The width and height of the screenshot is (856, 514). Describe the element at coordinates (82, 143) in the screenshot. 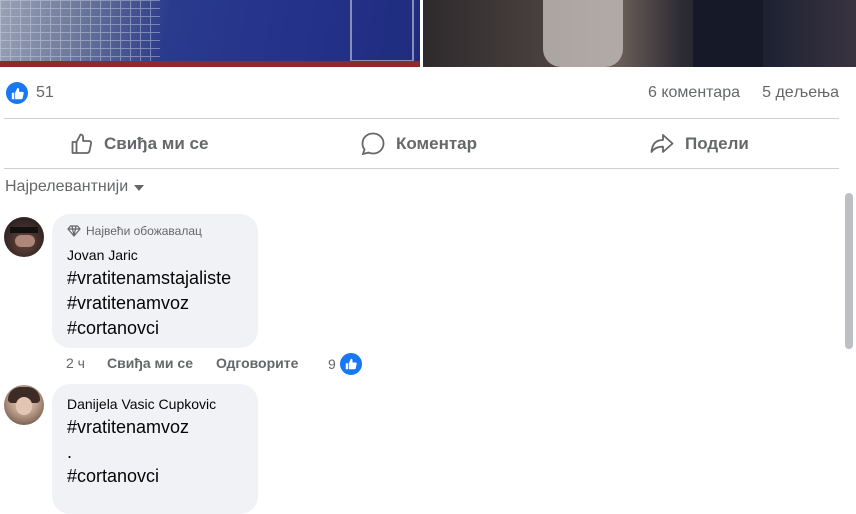

I see `thumbs-up-icon` at that location.